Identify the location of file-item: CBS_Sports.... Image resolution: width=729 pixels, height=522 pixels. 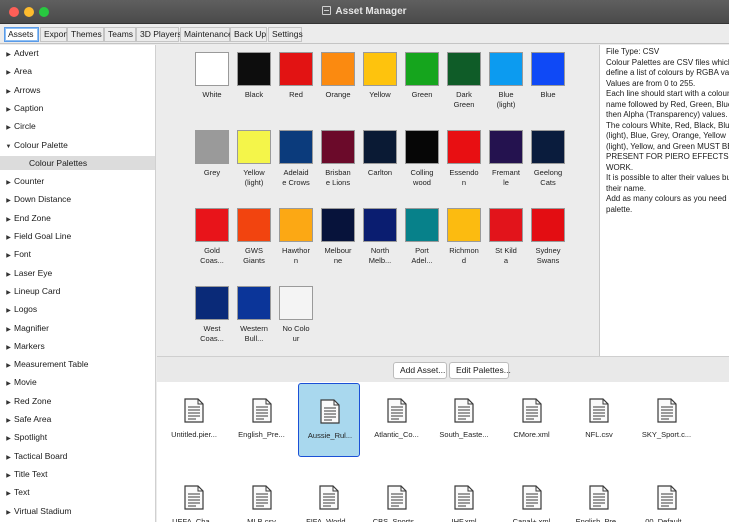
(397, 496).